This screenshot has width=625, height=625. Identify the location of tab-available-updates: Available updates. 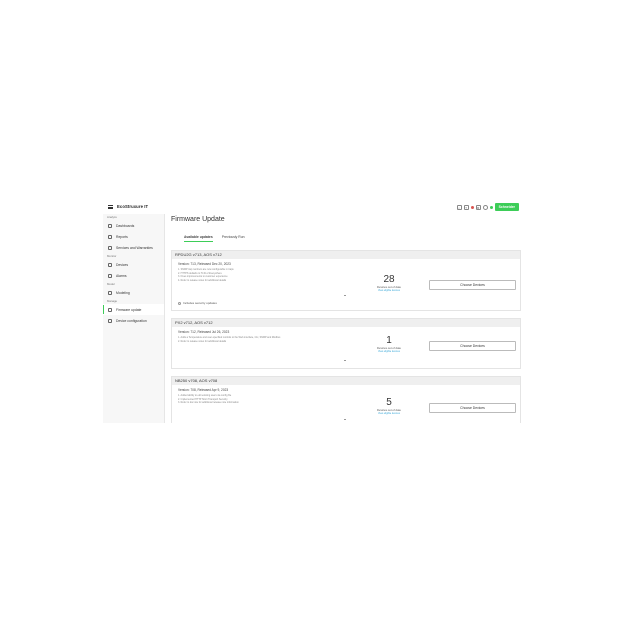
(198, 238).